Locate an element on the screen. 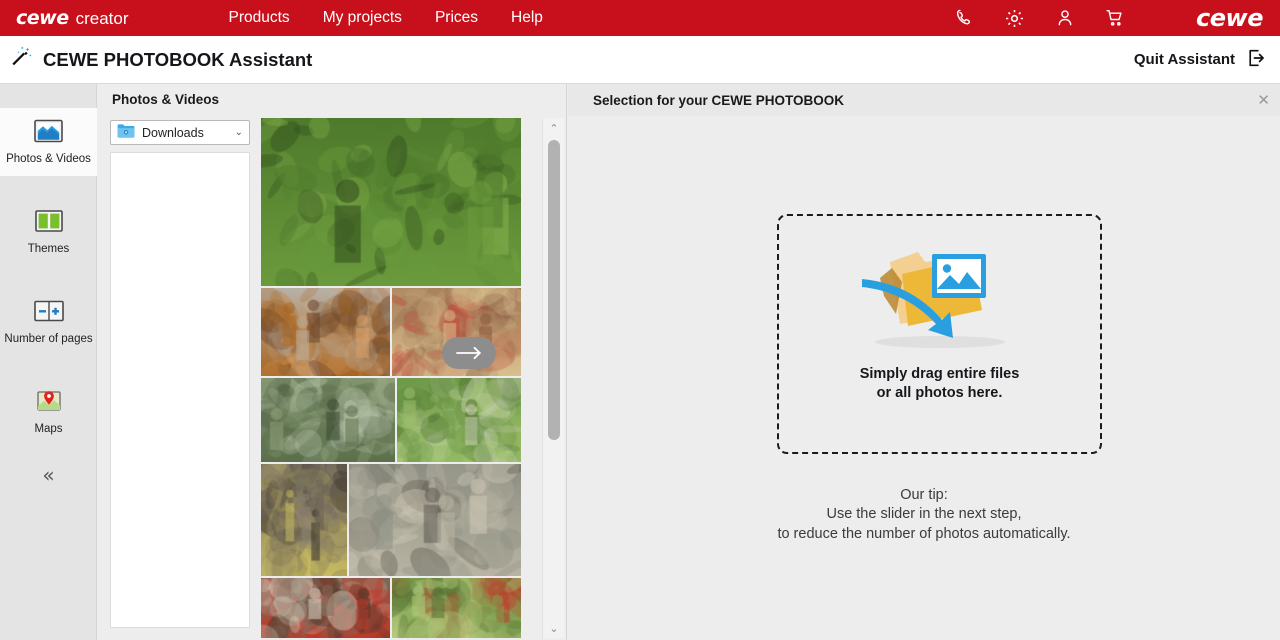 The height and width of the screenshot is (640, 1280). nav-my-projects: My projects is located at coordinates (362, 18).